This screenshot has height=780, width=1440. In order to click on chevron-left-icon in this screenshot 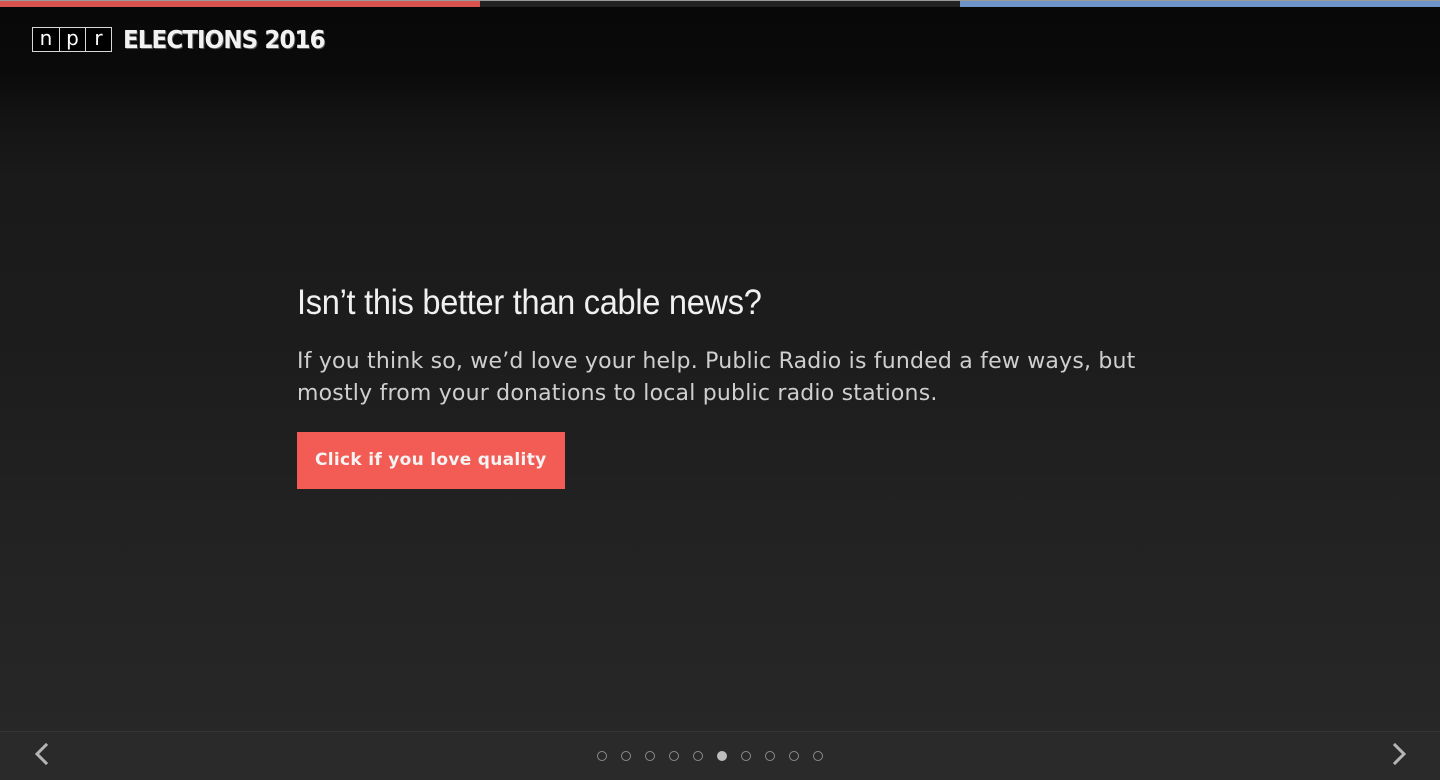, I will do `click(41, 754)`.